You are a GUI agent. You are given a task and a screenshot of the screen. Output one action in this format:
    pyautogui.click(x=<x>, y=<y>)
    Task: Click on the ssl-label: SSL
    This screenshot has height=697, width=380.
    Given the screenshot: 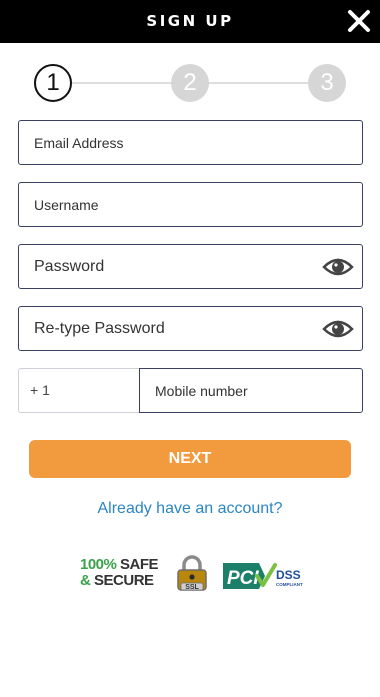 What is the action you would take?
    pyautogui.click(x=192, y=587)
    